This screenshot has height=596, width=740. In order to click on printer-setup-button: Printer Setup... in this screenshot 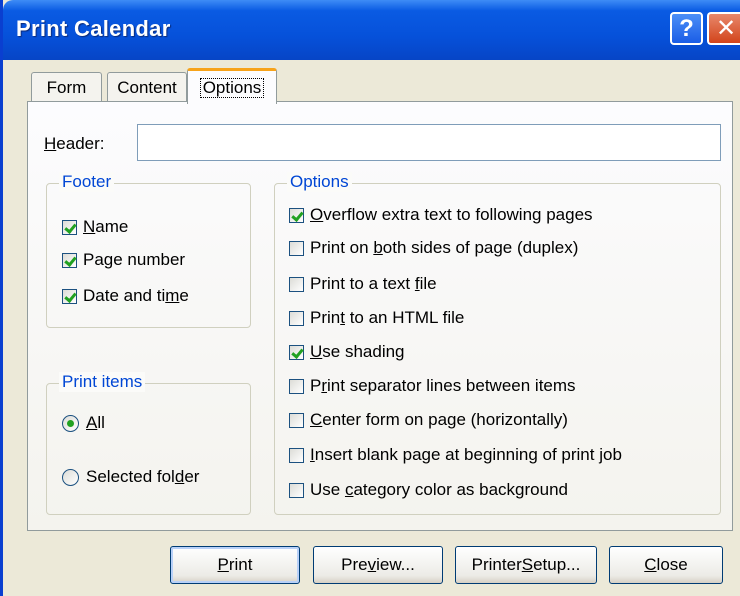, I will do `click(526, 565)`.